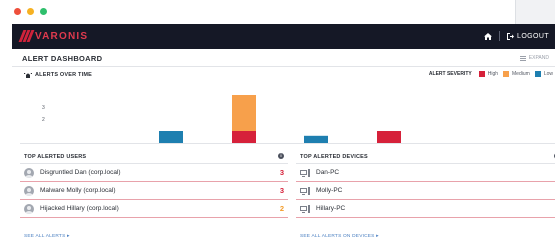  What do you see at coordinates (78, 190) in the screenshot?
I see `user-name: Malware Molly (corp.local)` at bounding box center [78, 190].